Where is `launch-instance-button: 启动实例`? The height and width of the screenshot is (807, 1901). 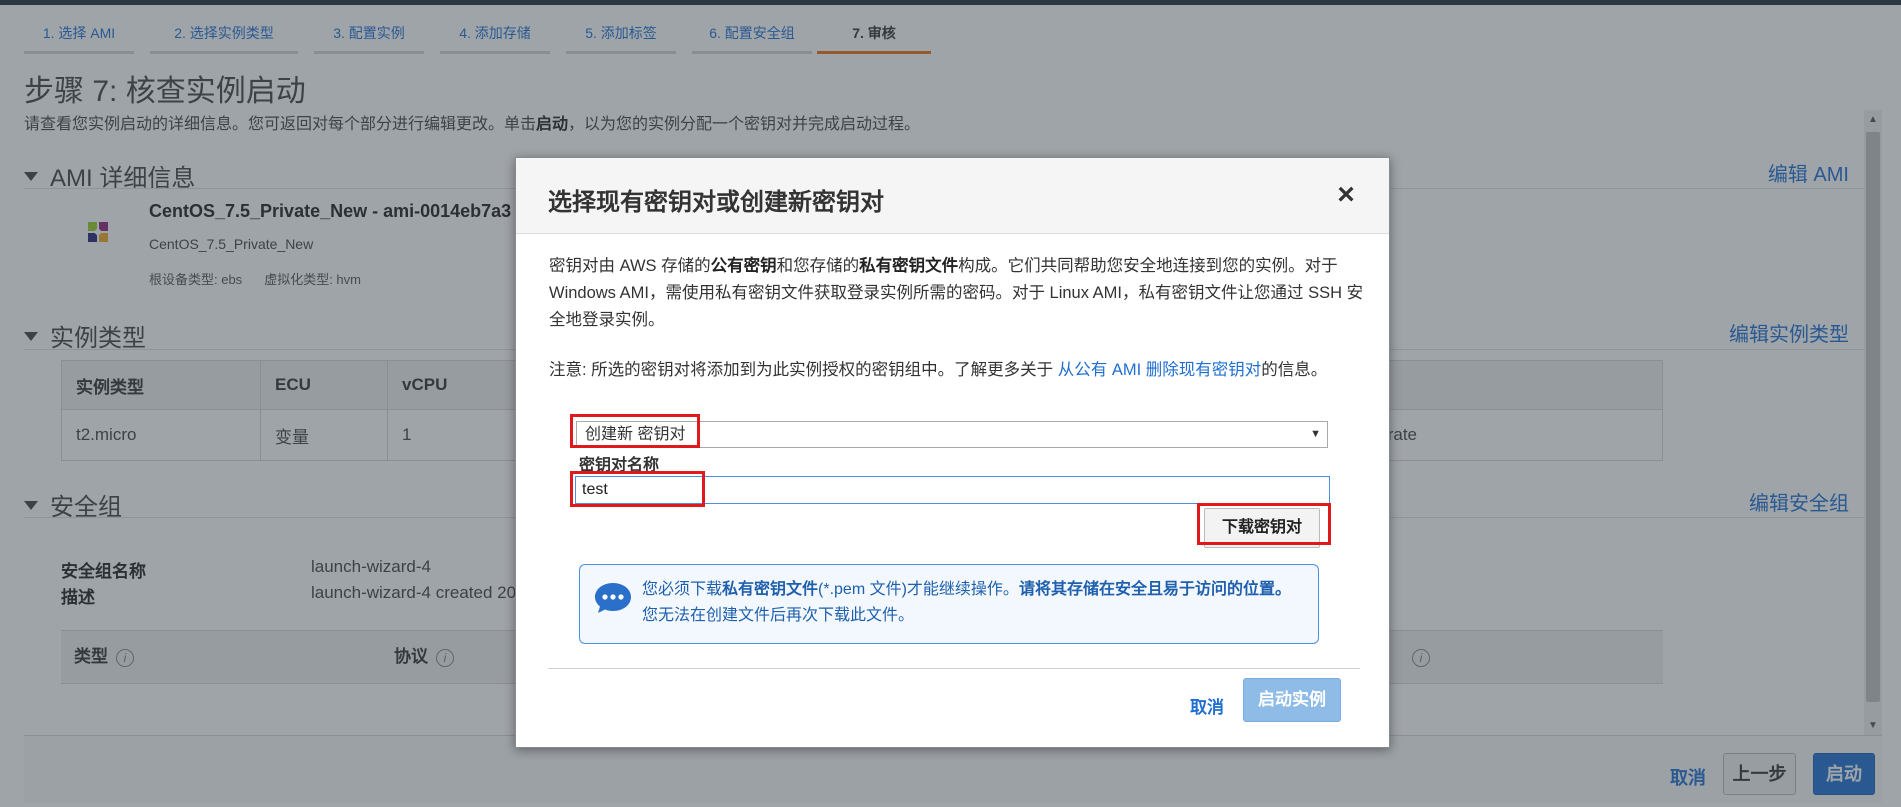 launch-instance-button: 启动实例 is located at coordinates (1292, 700).